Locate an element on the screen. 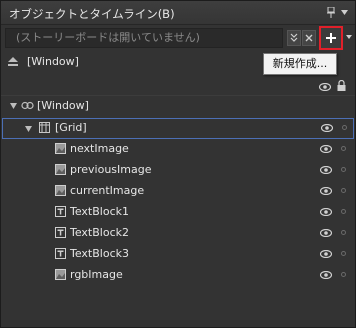 The width and height of the screenshot is (356, 328). tree-label: [Grid] is located at coordinates (71, 127).